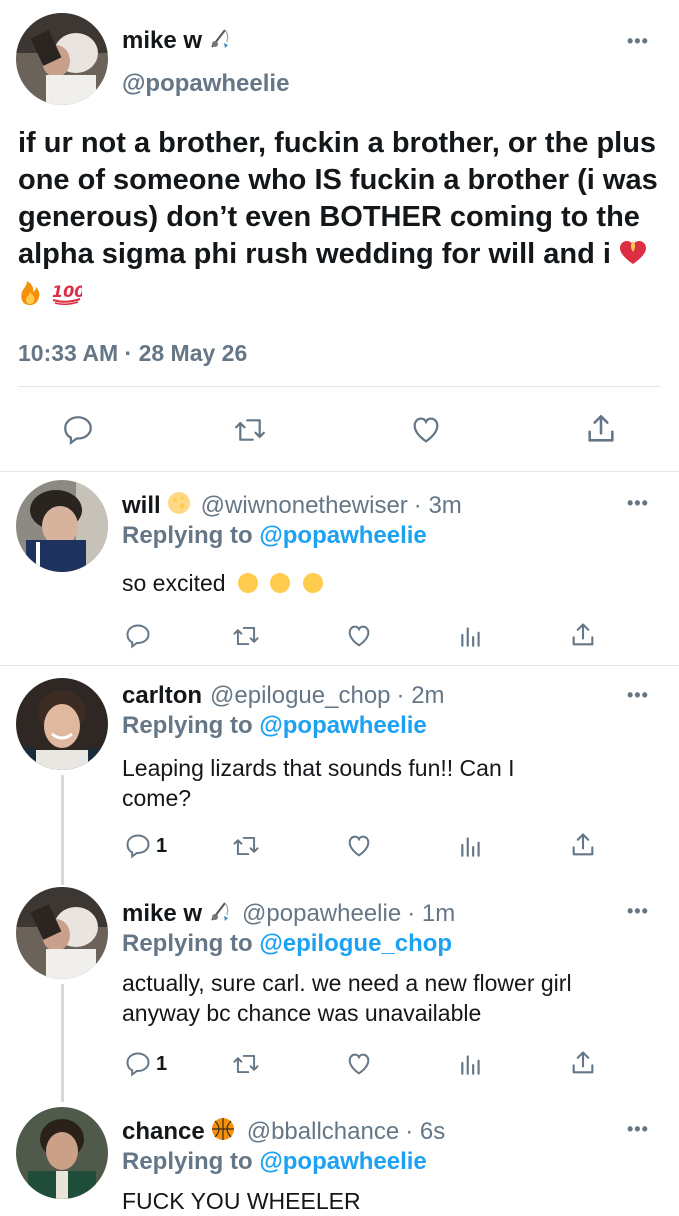  Describe the element at coordinates (437, 505) in the screenshot. I see `tweet-age: · 3m` at that location.